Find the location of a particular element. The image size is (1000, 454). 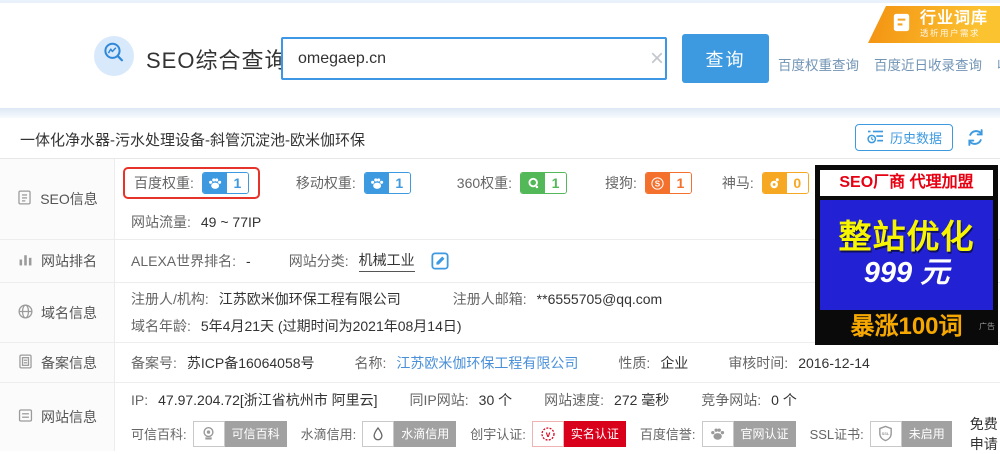

category-label: 网站分类: is located at coordinates (318, 261).